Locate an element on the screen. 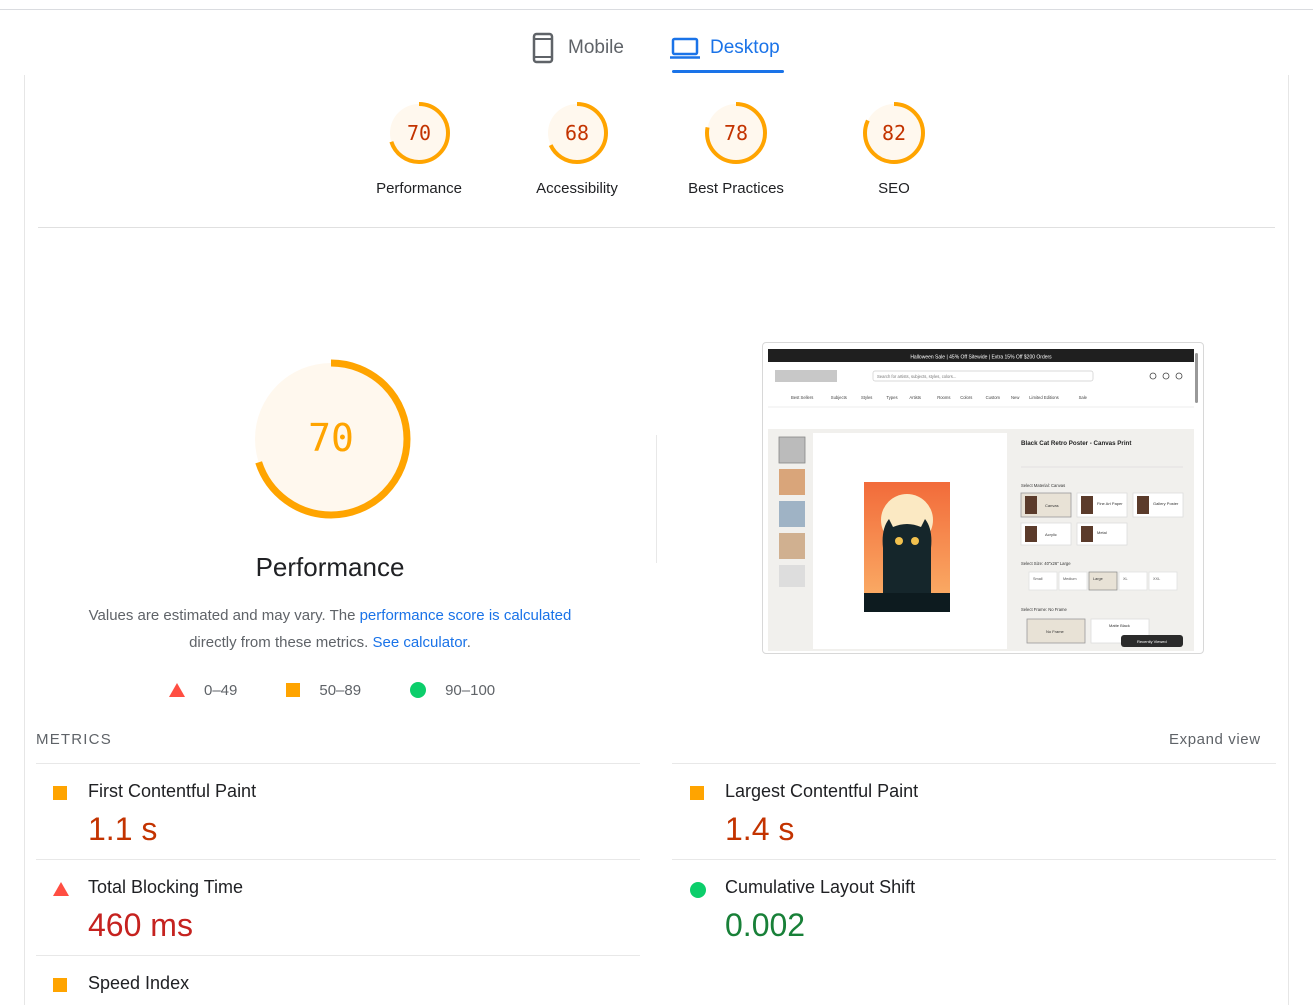 This screenshot has width=1313, height=1005. section-divider is located at coordinates (656, 499).